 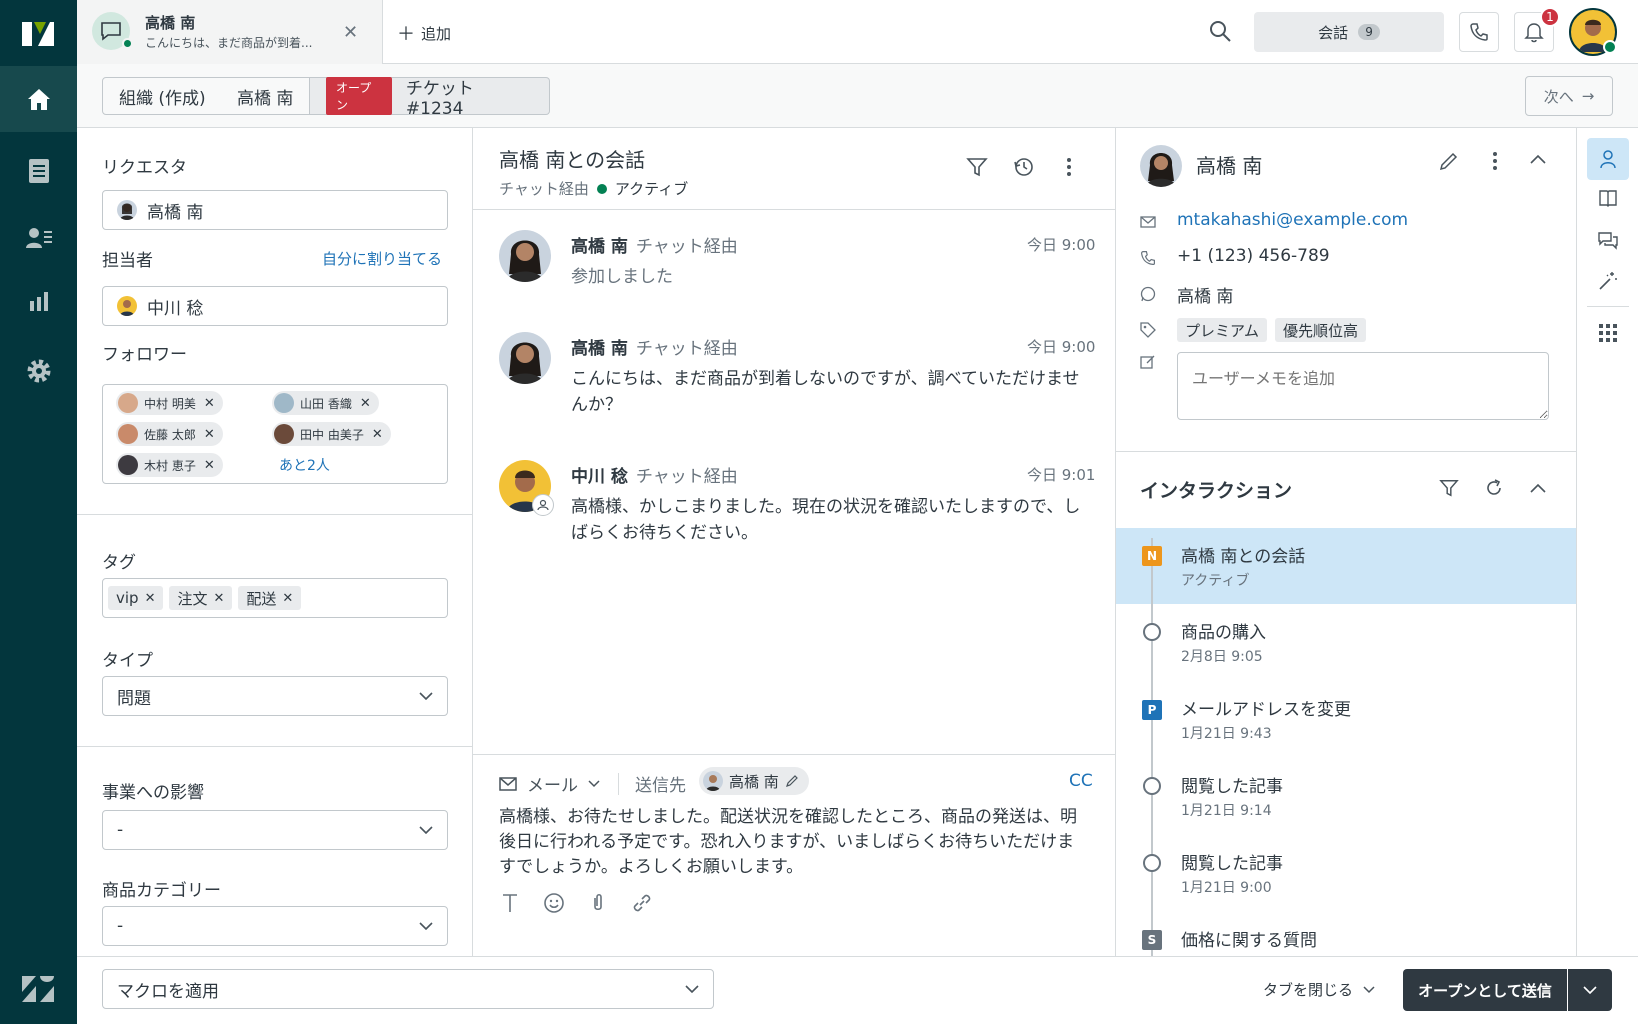 What do you see at coordinates (304, 465) in the screenshot?
I see `more-followers-link: あと2人` at bounding box center [304, 465].